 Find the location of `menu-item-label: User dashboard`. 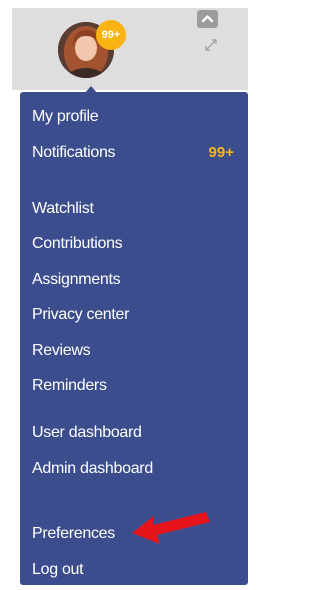

menu-item-label: User dashboard is located at coordinates (87, 432).